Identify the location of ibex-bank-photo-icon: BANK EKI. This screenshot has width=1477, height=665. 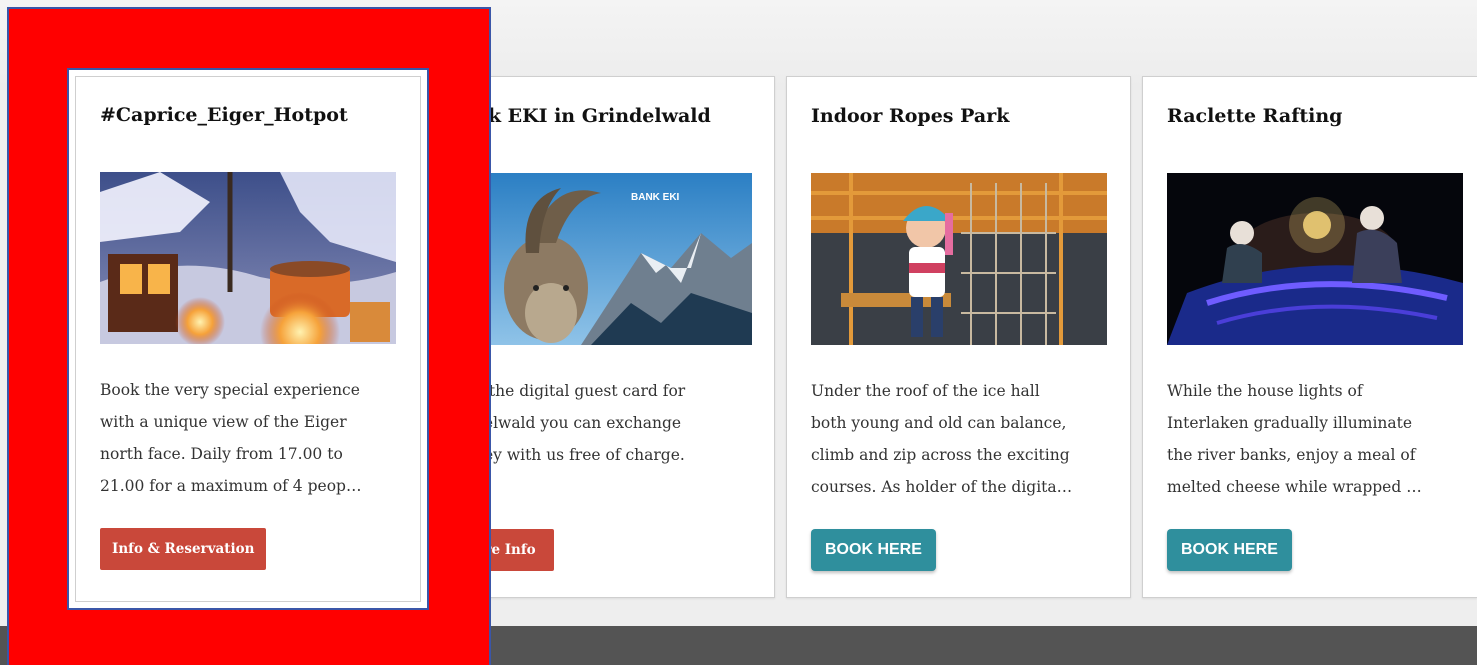
(621, 259).